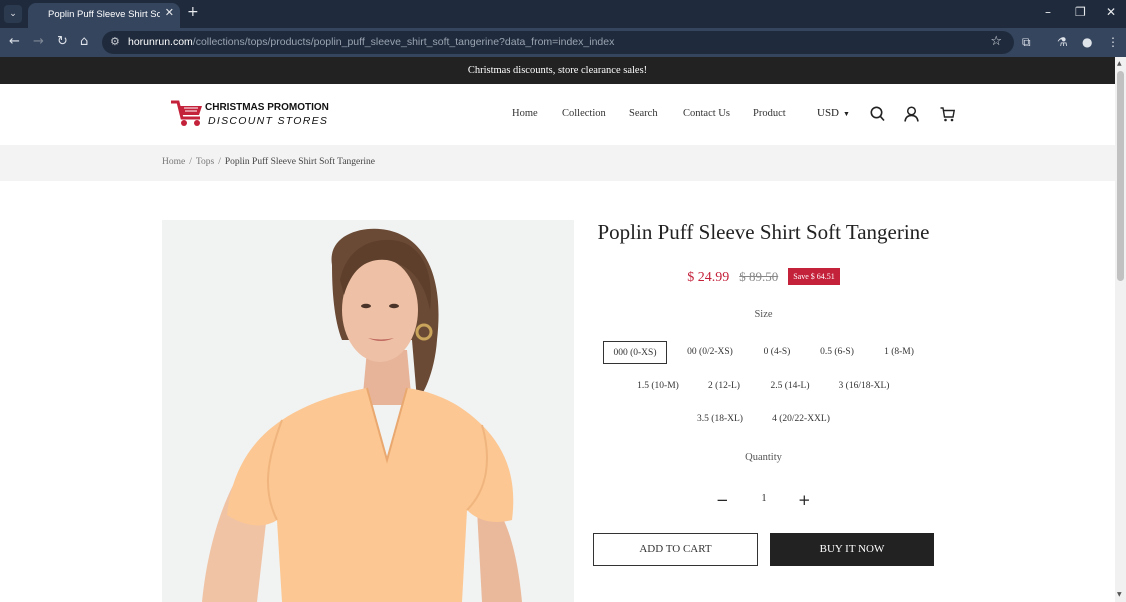 The image size is (1126, 602). Describe the element at coordinates (584, 113) in the screenshot. I see `nav-collection: Collection` at that location.